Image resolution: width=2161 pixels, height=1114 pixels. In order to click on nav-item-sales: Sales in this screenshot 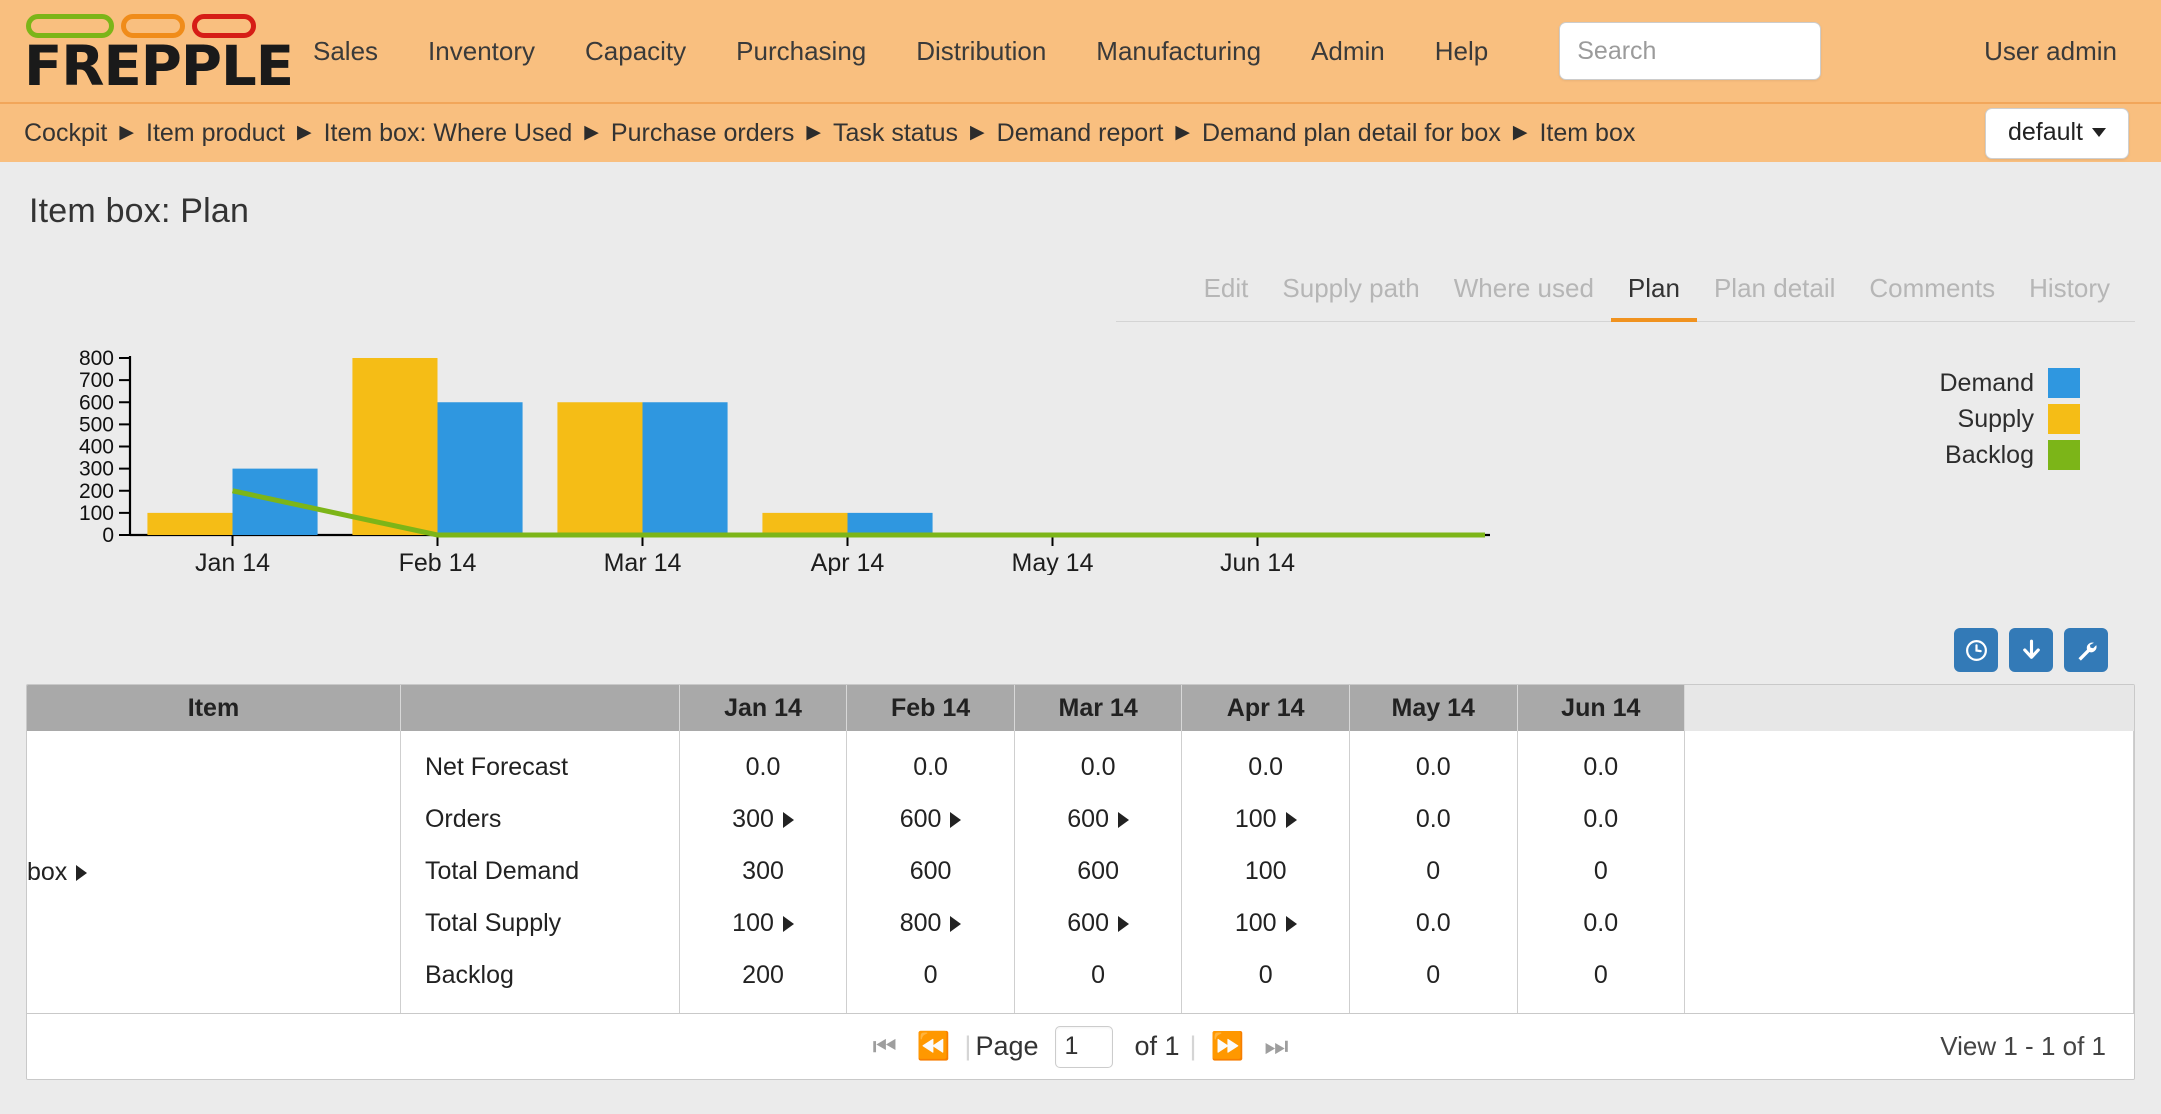, I will do `click(345, 51)`.